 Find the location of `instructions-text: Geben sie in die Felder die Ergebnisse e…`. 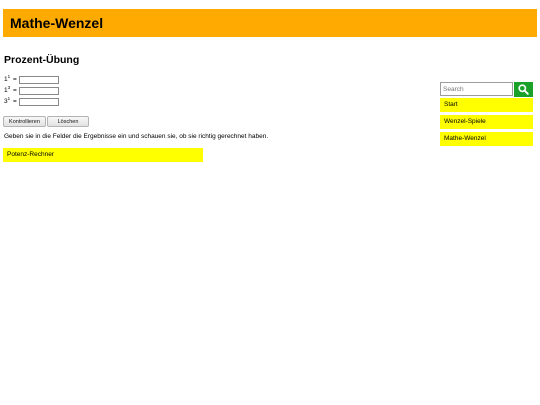

instructions-text: Geben sie in die Felder die Ergebnisse e… is located at coordinates (136, 136).